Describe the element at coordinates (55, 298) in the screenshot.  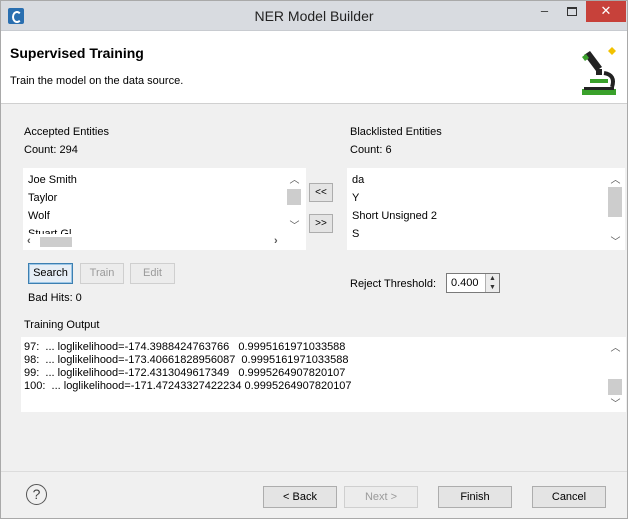
I see `bad-hits-label: Bad Hits: 0` at that location.